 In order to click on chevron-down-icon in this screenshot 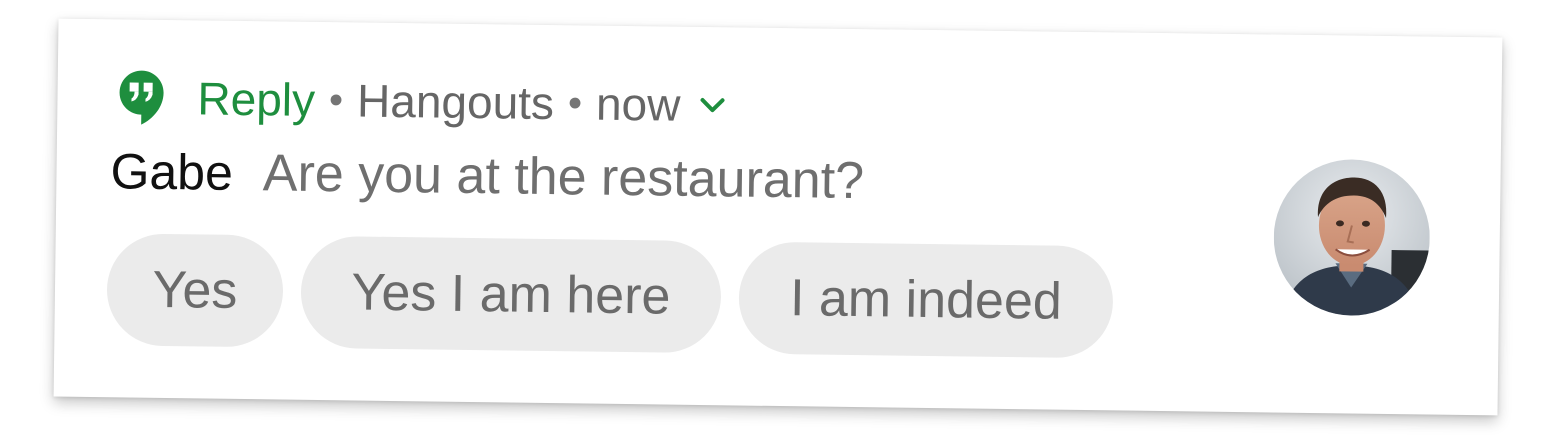, I will do `click(712, 105)`.